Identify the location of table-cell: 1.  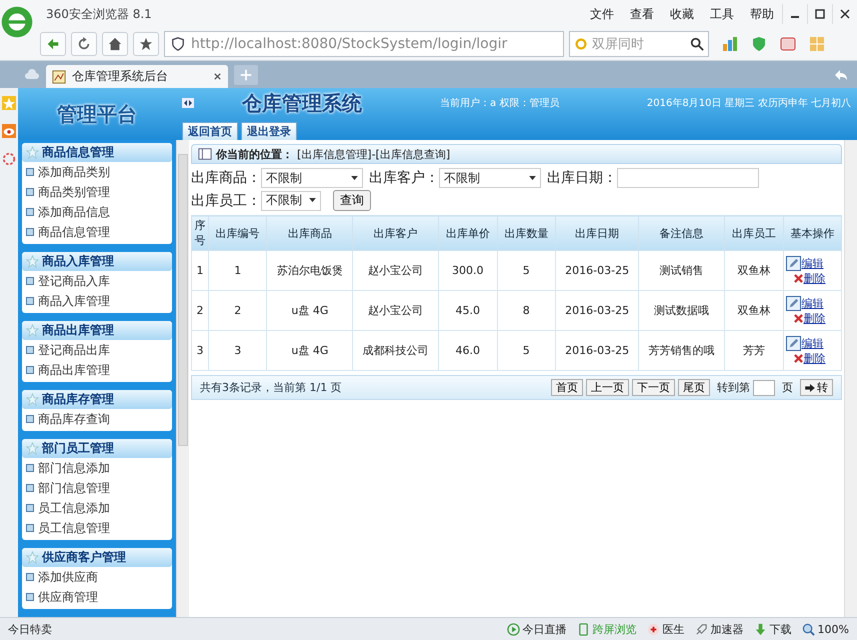
(200, 270).